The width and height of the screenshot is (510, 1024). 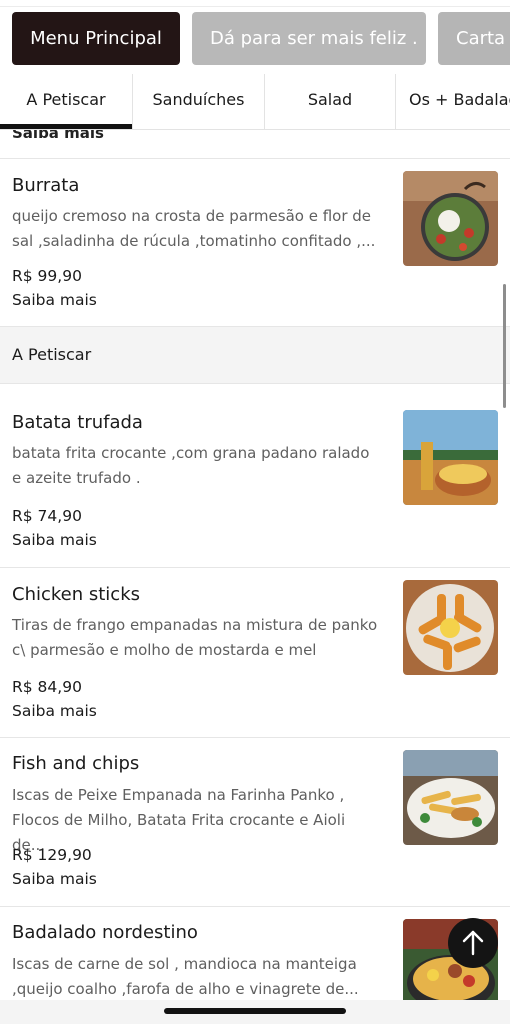 I want to click on section-header-a-petiscar: A Petiscar, so click(x=255, y=355).